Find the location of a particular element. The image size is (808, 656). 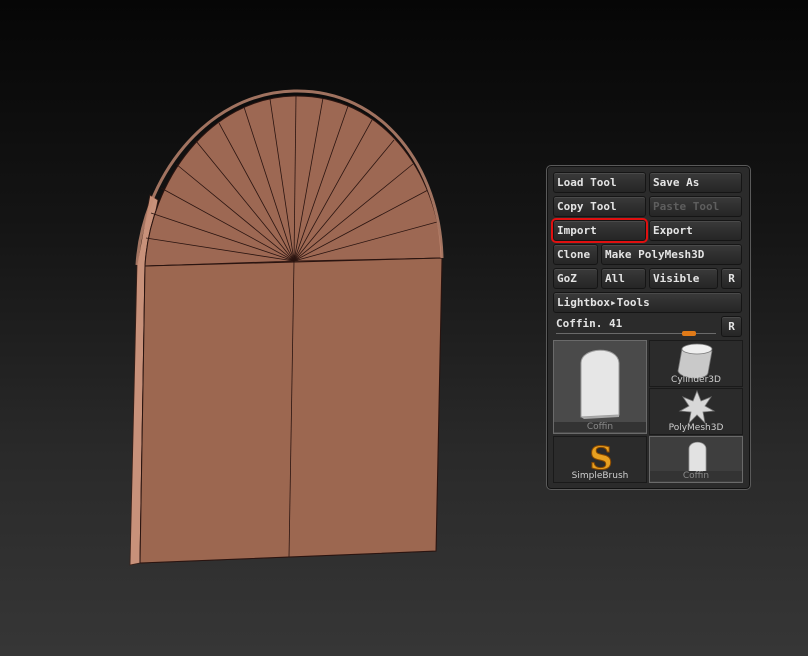

export-button: Export is located at coordinates (695, 230).